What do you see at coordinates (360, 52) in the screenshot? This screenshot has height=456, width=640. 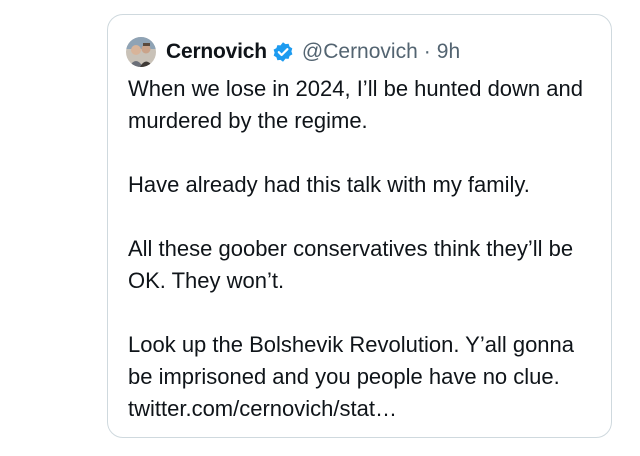 I see `user-handle: @Cernovich` at bounding box center [360, 52].